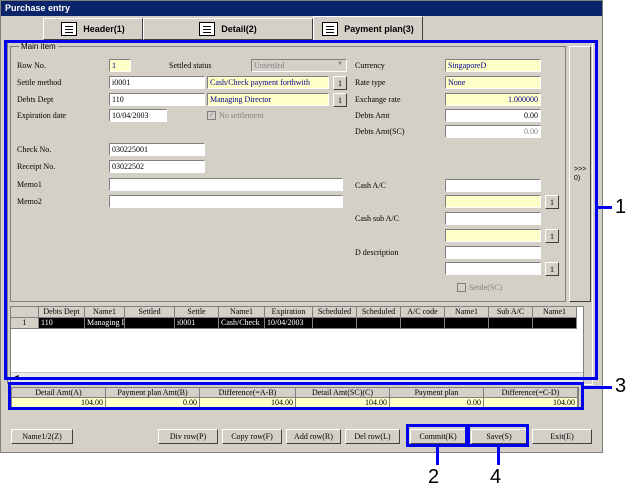 The width and height of the screenshot is (639, 499). What do you see at coordinates (42, 436) in the screenshot?
I see `name12-button: Name1/2(Z)` at bounding box center [42, 436].